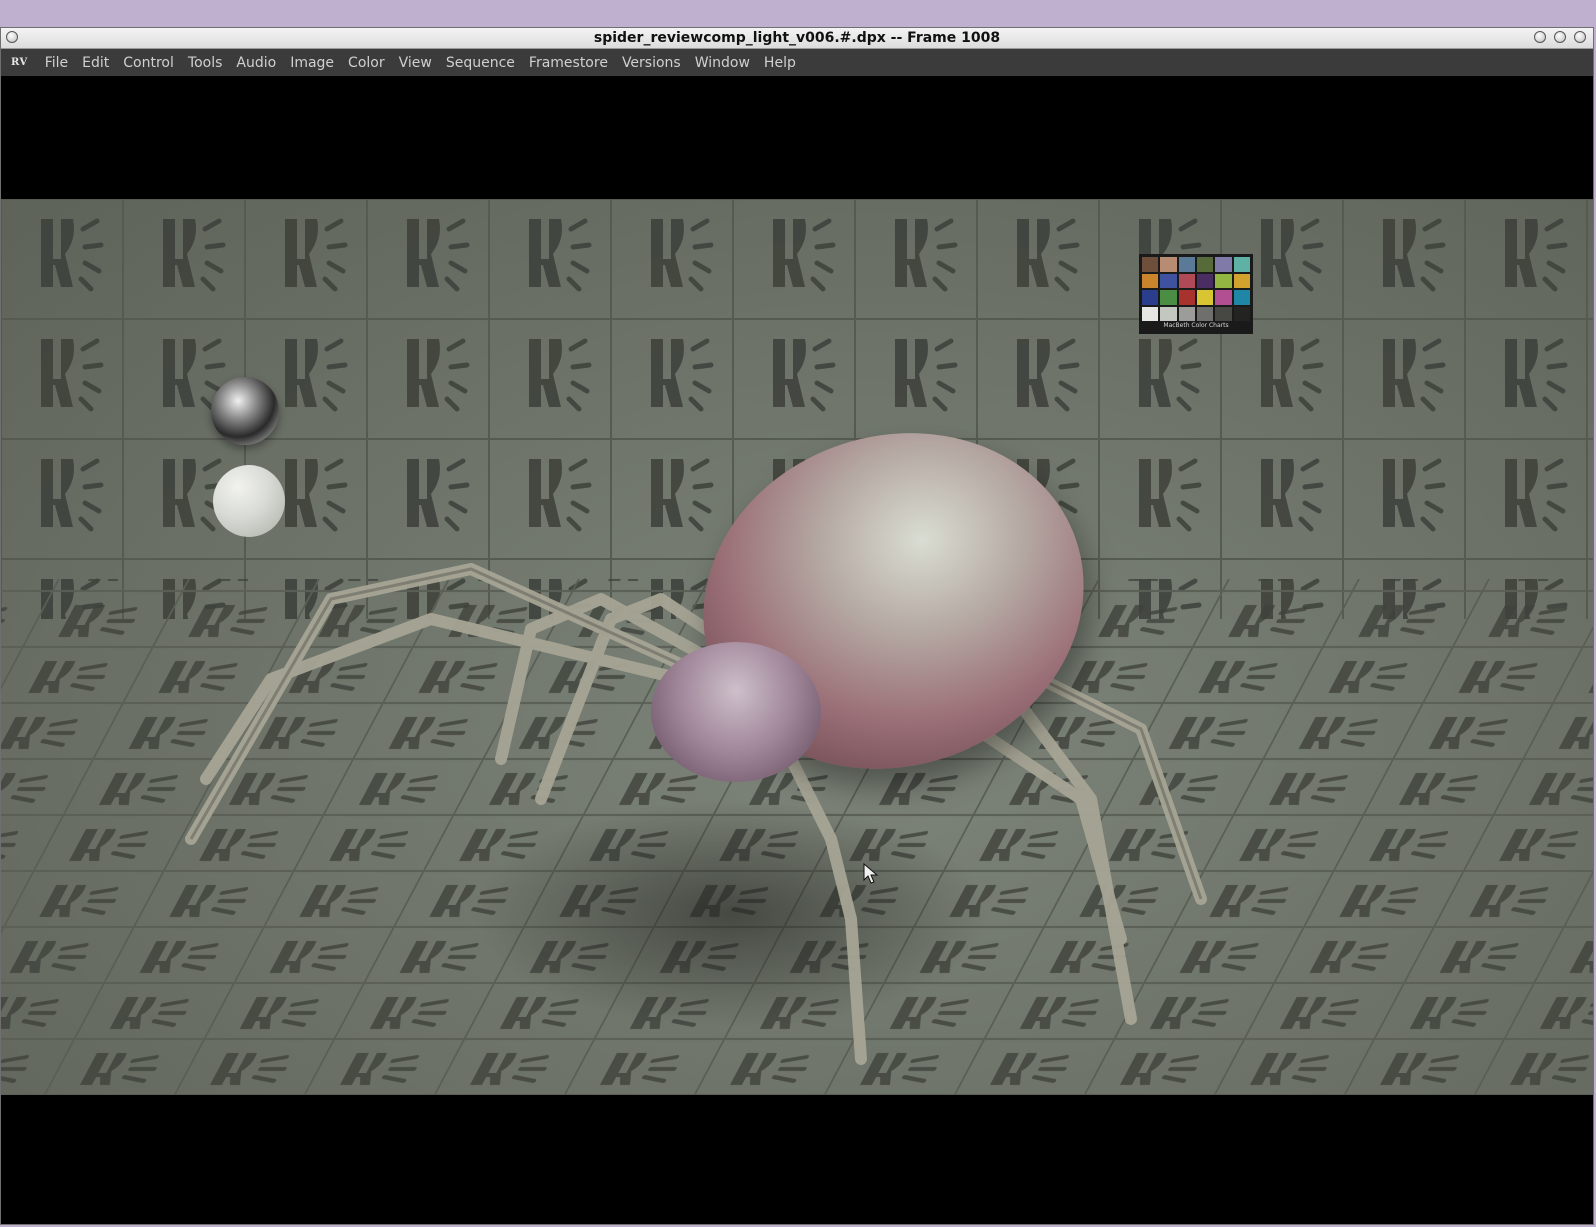 This screenshot has width=1596, height=1227. I want to click on menu-control: Control, so click(148, 63).